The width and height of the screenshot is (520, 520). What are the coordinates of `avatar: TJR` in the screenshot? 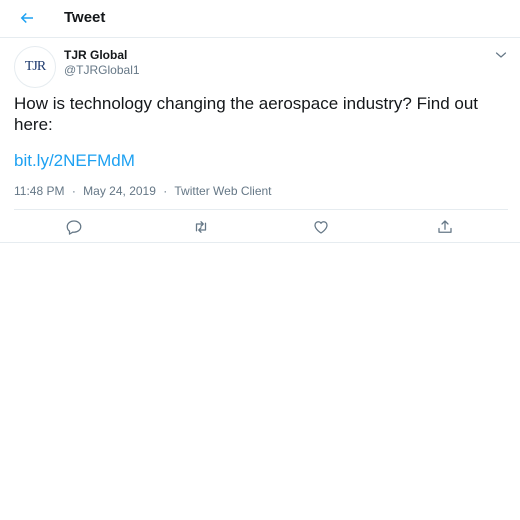 It's located at (35, 67).